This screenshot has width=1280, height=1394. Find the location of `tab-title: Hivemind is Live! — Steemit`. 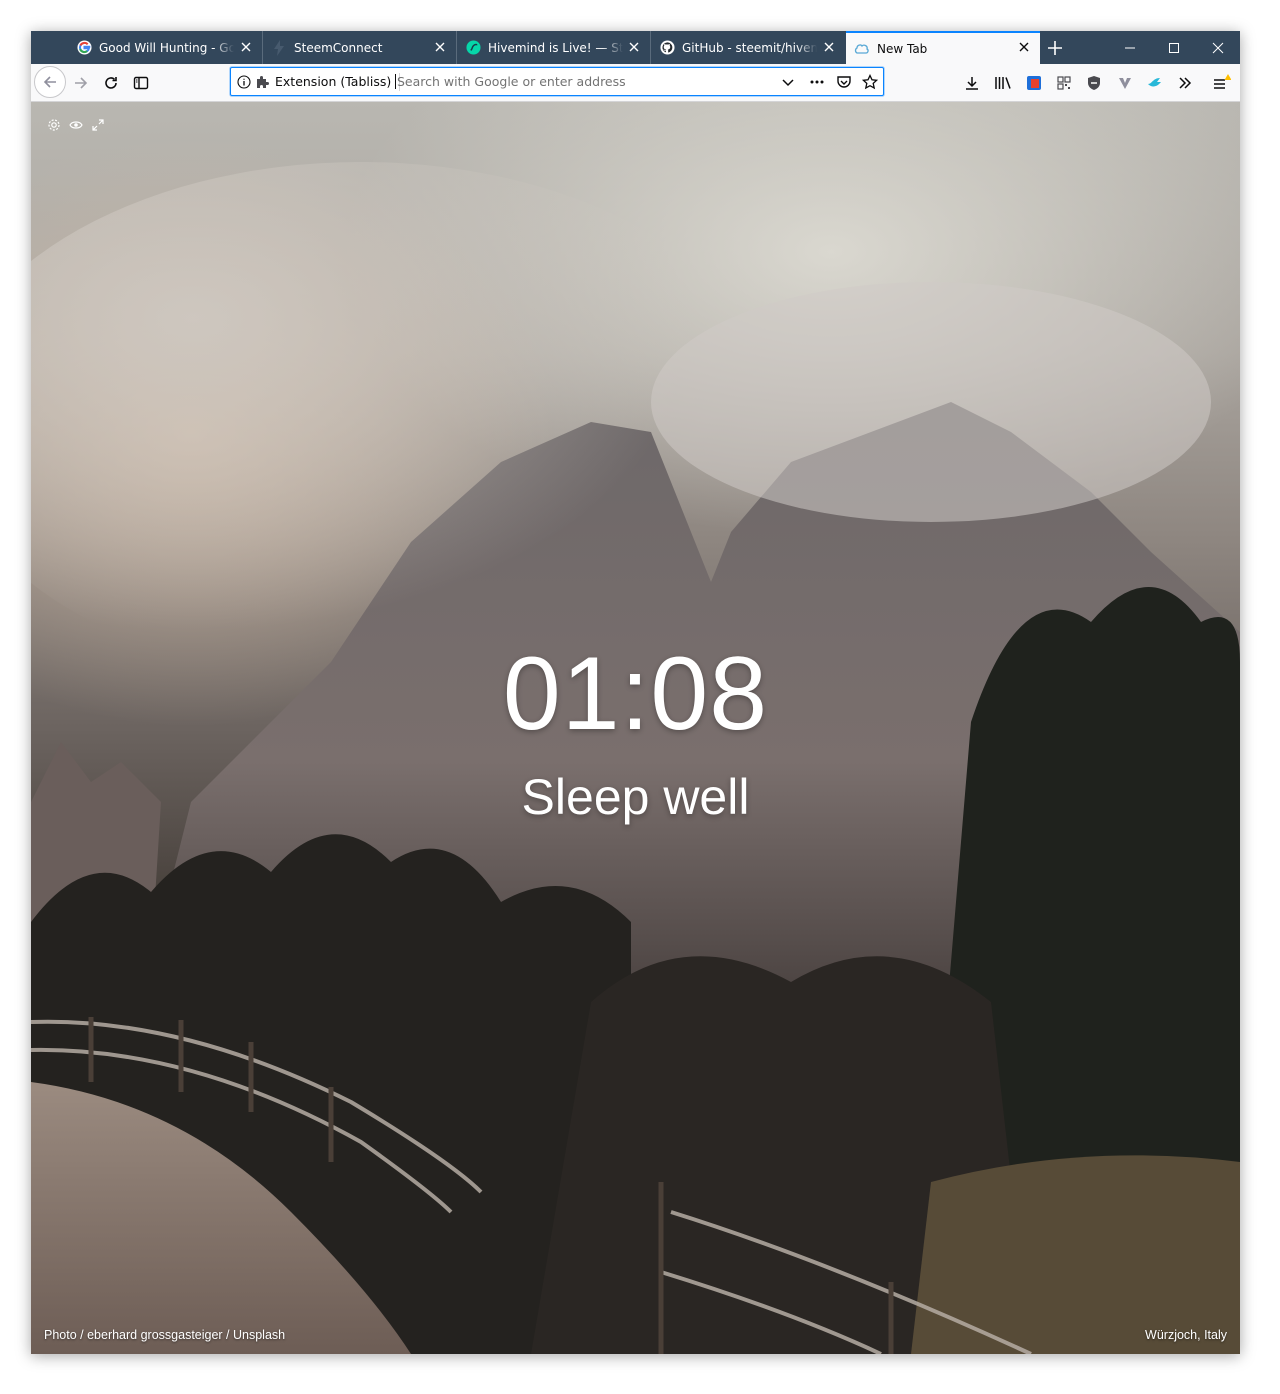

tab-title: Hivemind is Live! — Steemit is located at coordinates (555, 47).